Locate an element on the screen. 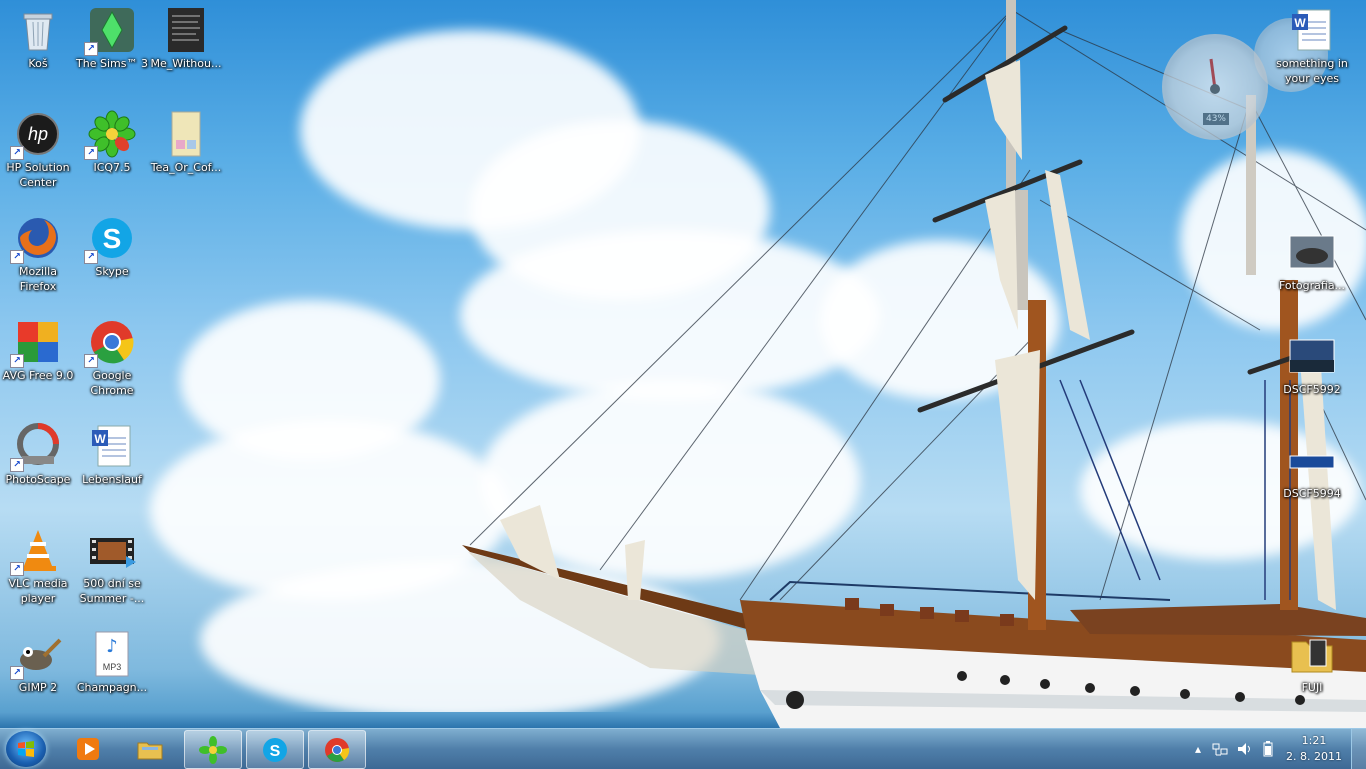 This screenshot has height=769, width=1366. chrome-icon is located at coordinates (337, 750).